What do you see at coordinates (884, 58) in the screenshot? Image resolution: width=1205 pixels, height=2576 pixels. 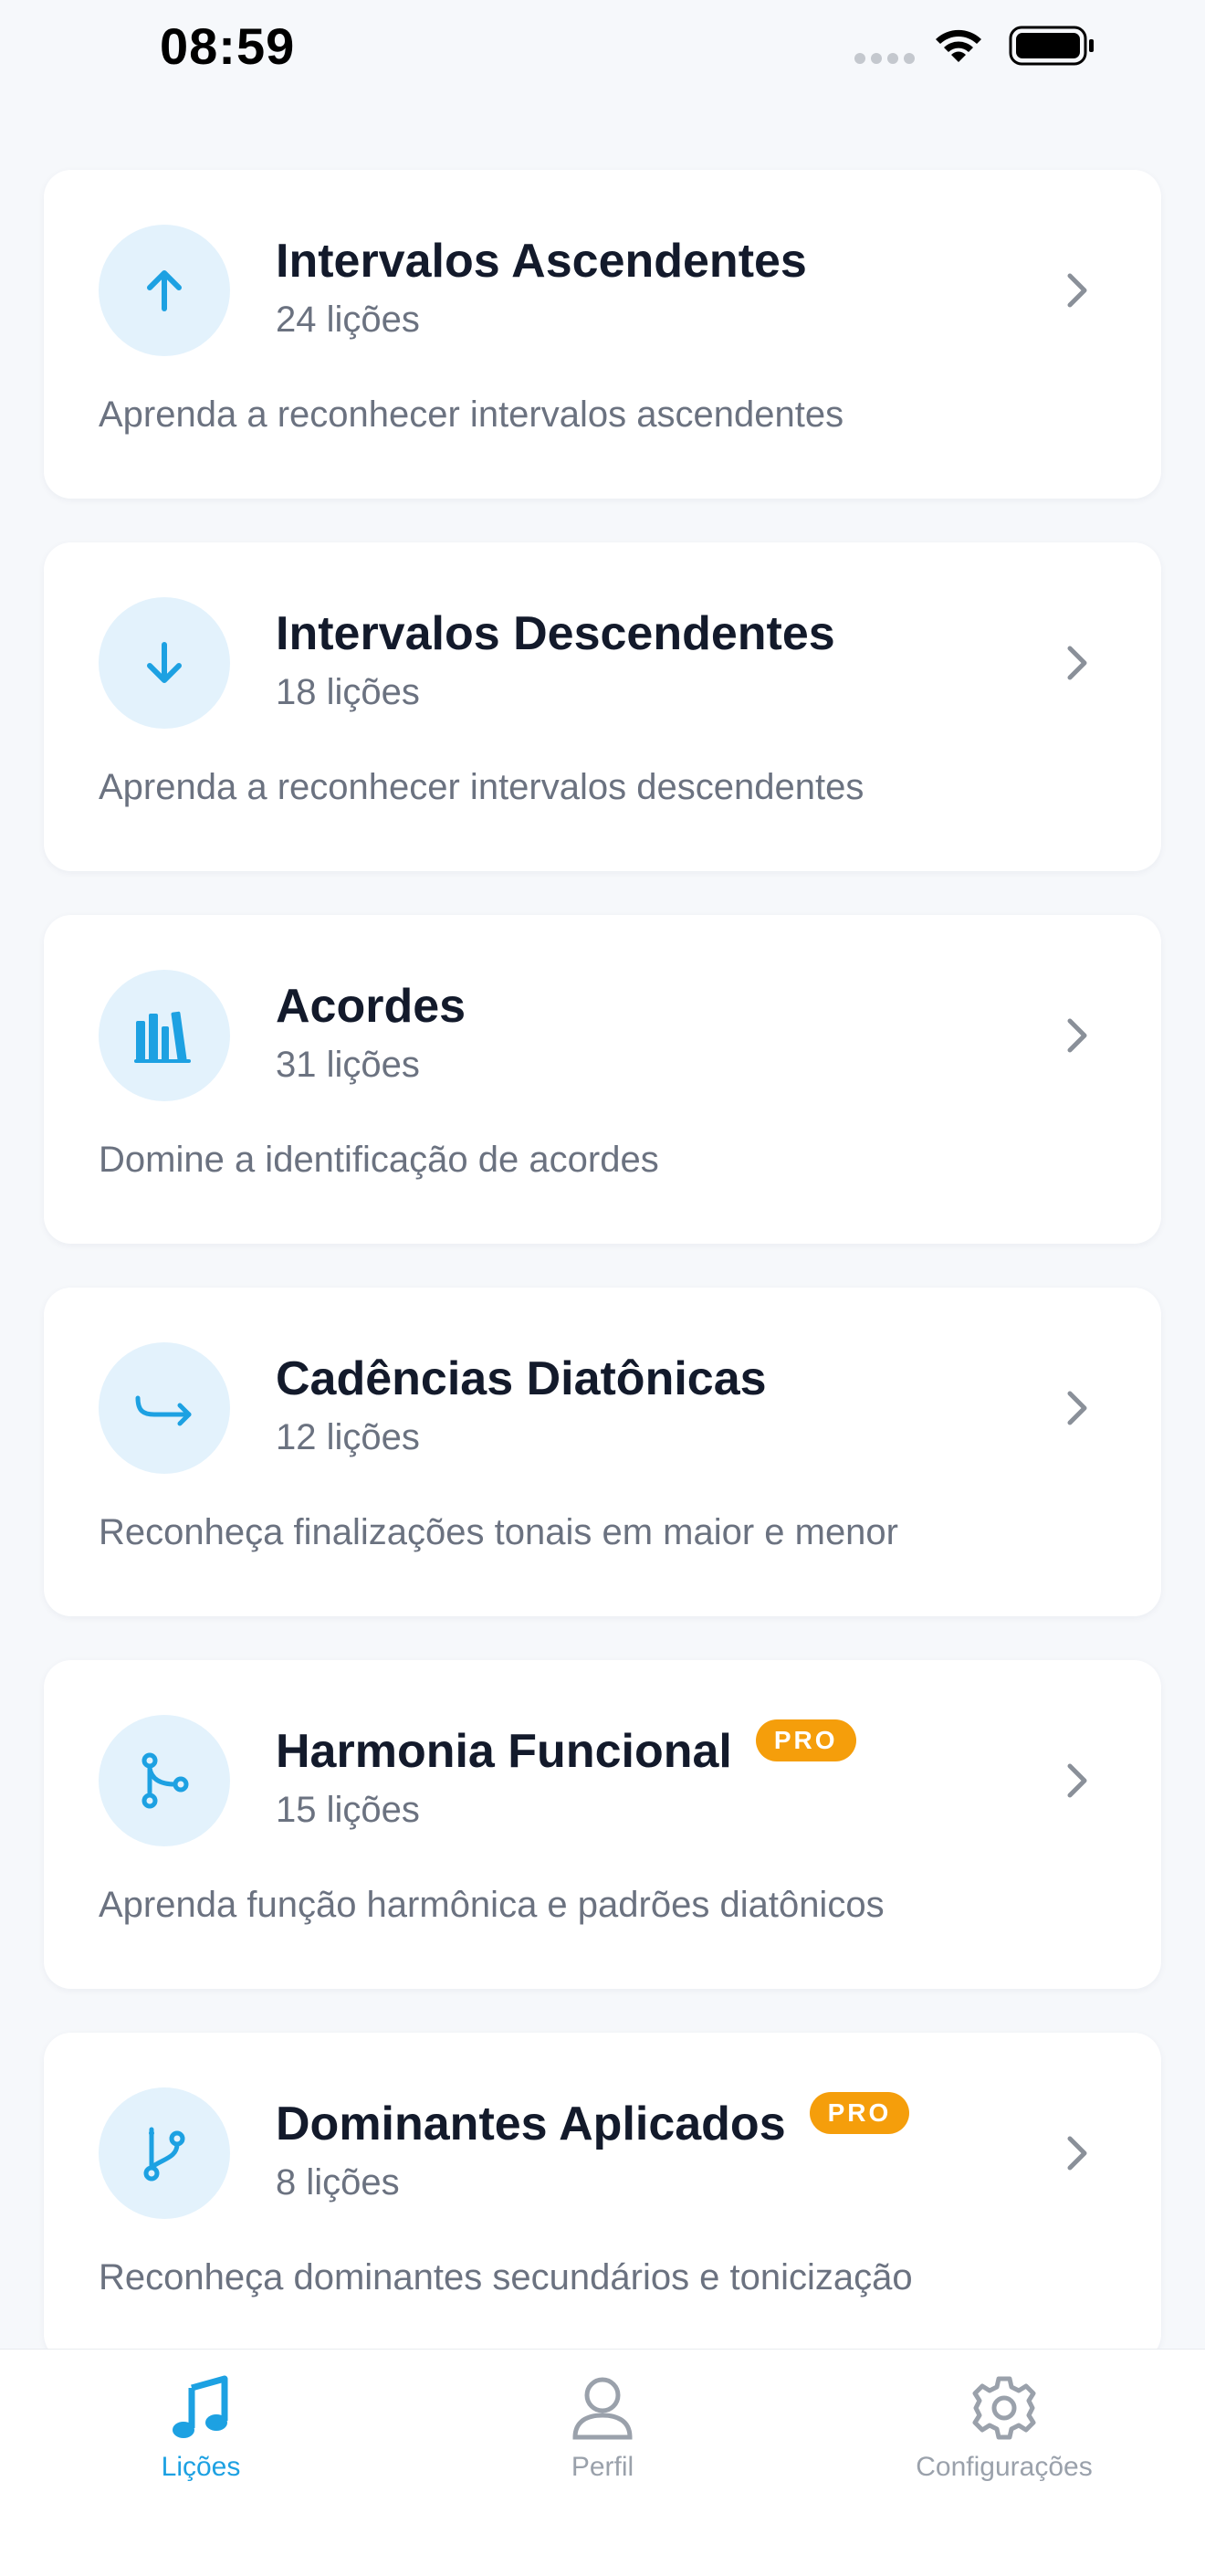 I see `cellular-signal-icon` at bounding box center [884, 58].